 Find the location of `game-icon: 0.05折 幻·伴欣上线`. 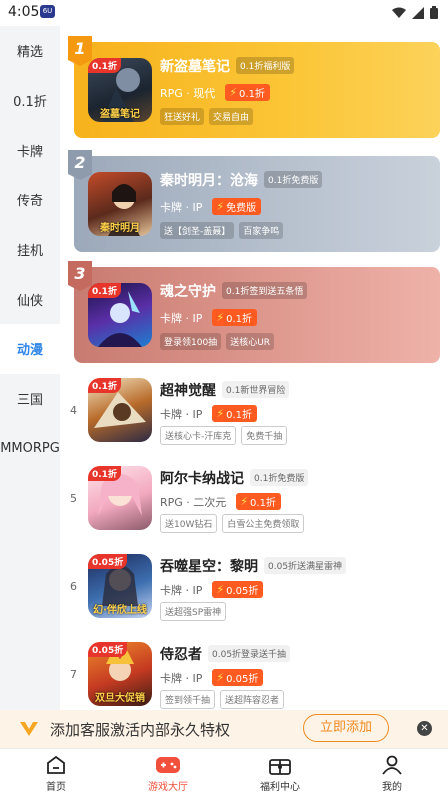

game-icon: 0.05折 幻·伴欣上线 is located at coordinates (120, 586).